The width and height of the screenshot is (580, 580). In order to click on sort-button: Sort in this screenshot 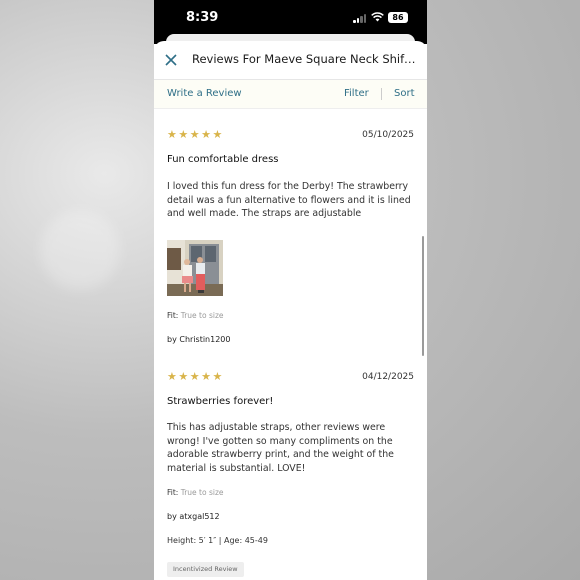, I will do `click(404, 93)`.